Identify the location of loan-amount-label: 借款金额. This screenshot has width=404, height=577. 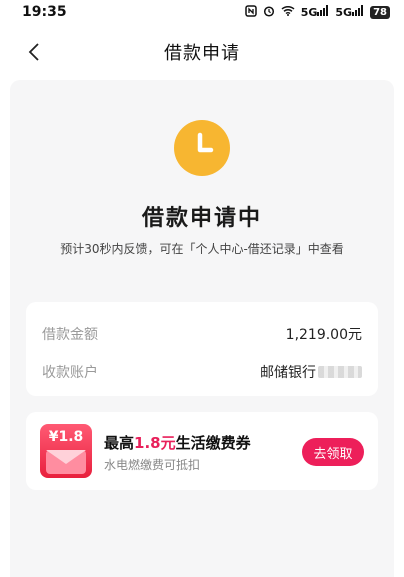
(70, 335).